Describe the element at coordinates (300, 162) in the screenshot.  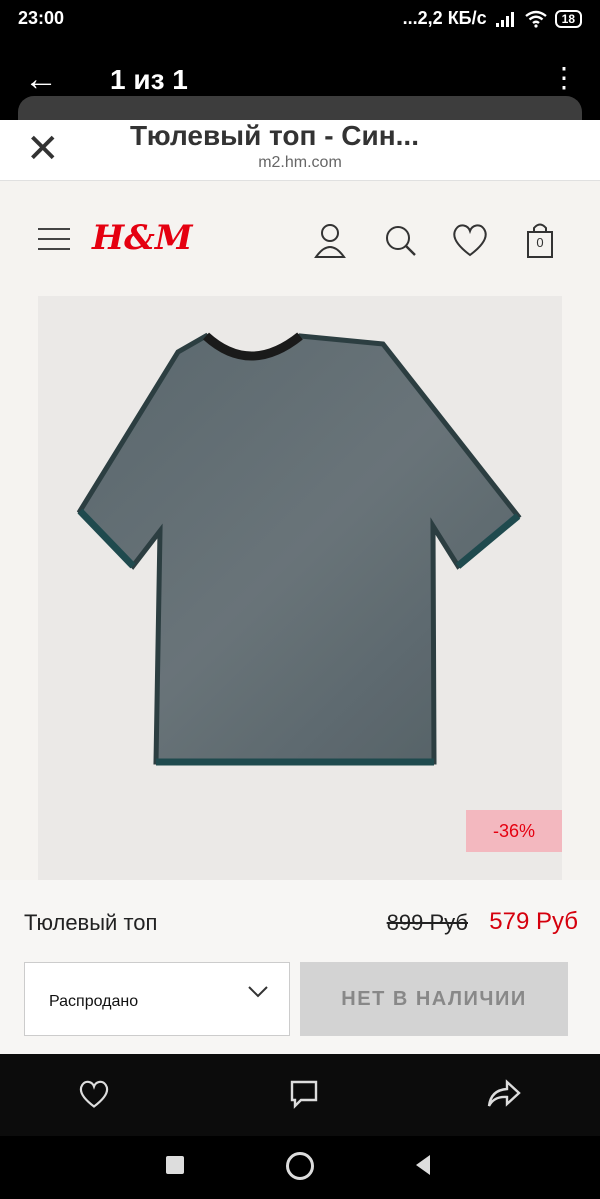
I see `page-url: m2.hm.com` at that location.